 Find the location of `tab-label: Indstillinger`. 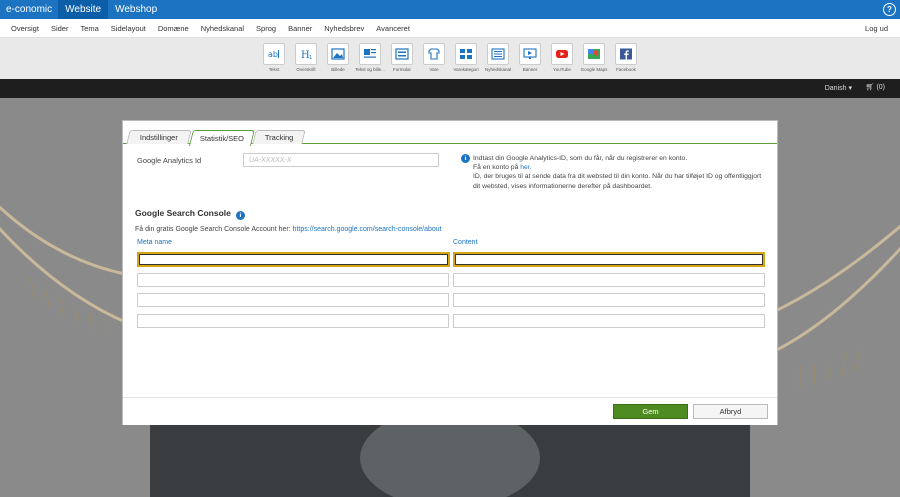

tab-label: Indstillinger is located at coordinates (158, 137).